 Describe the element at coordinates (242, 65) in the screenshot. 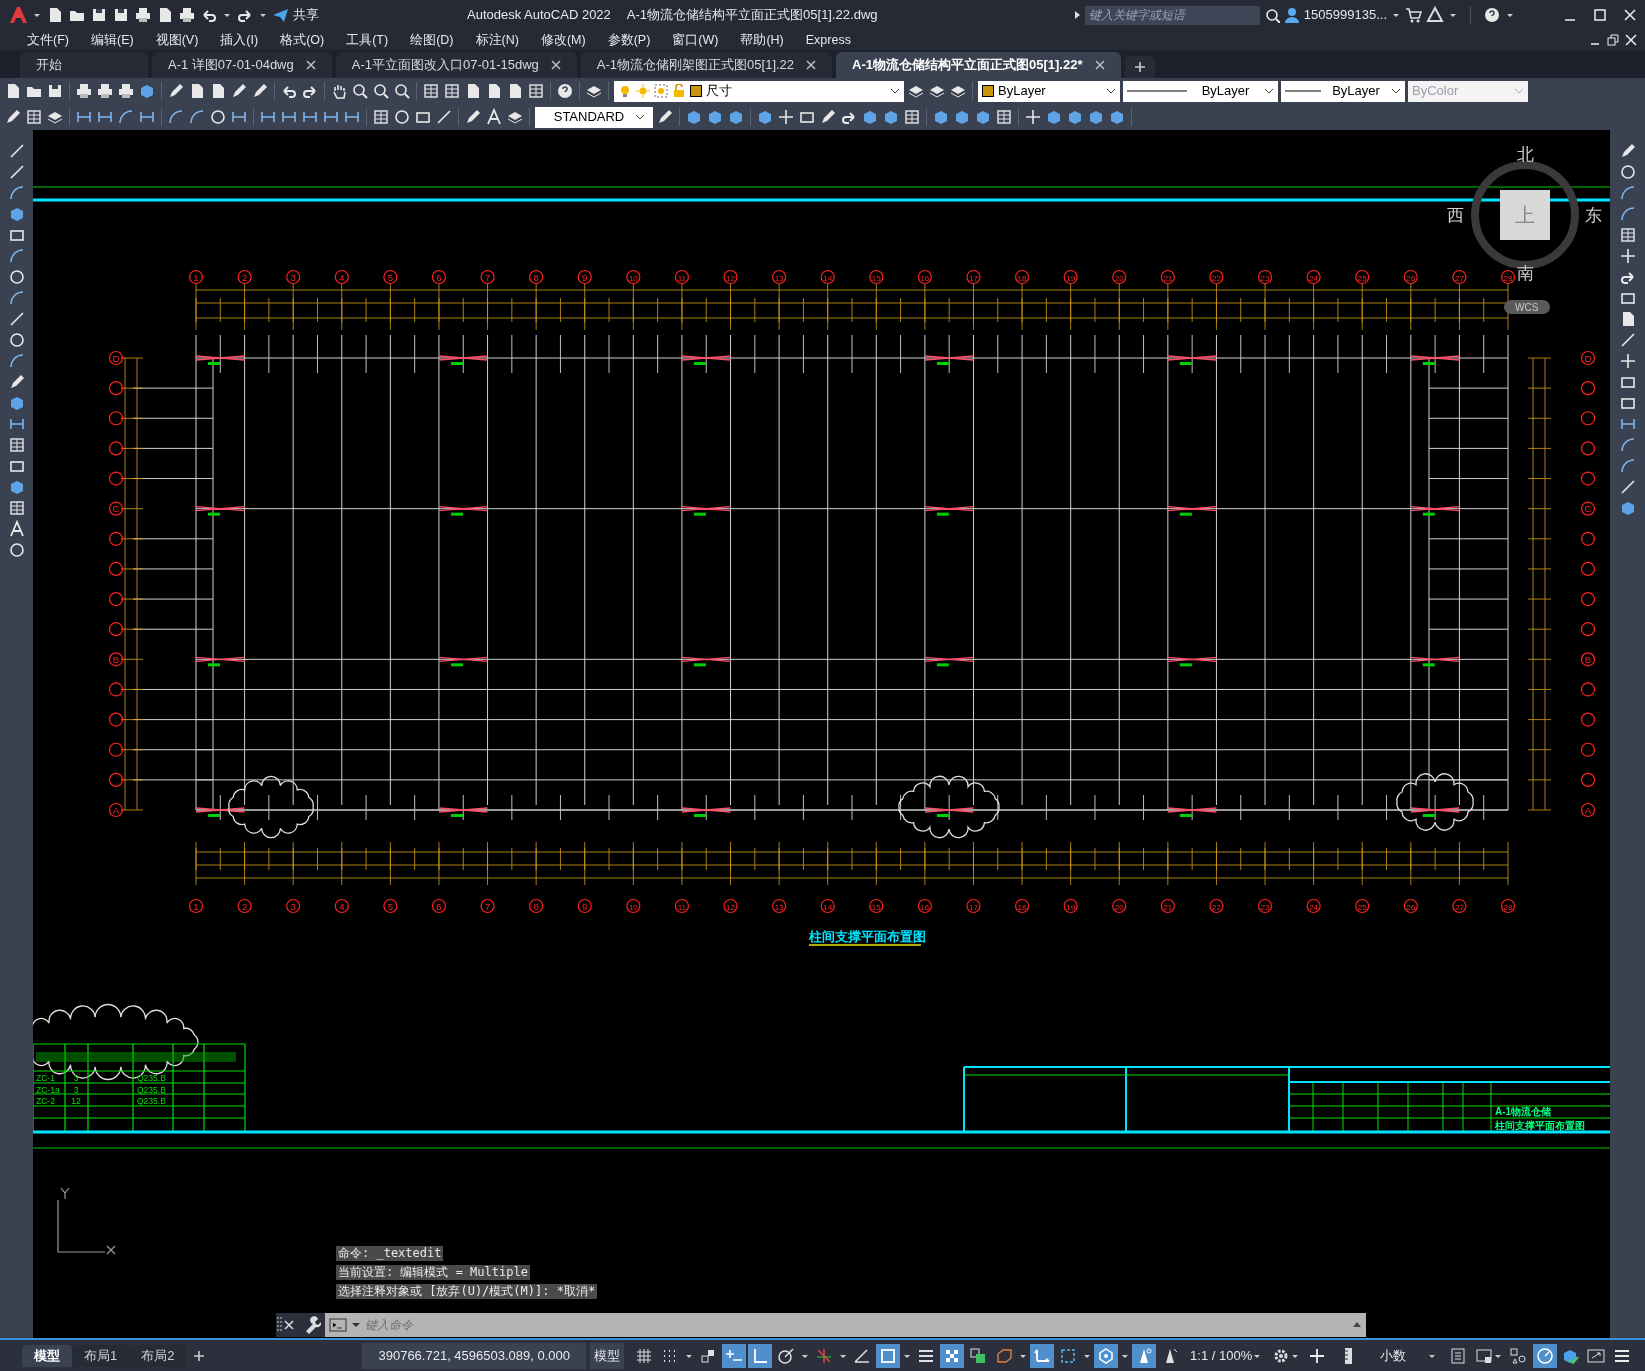

I see `file-tab: A-1 详图07-01-04dwg` at that location.